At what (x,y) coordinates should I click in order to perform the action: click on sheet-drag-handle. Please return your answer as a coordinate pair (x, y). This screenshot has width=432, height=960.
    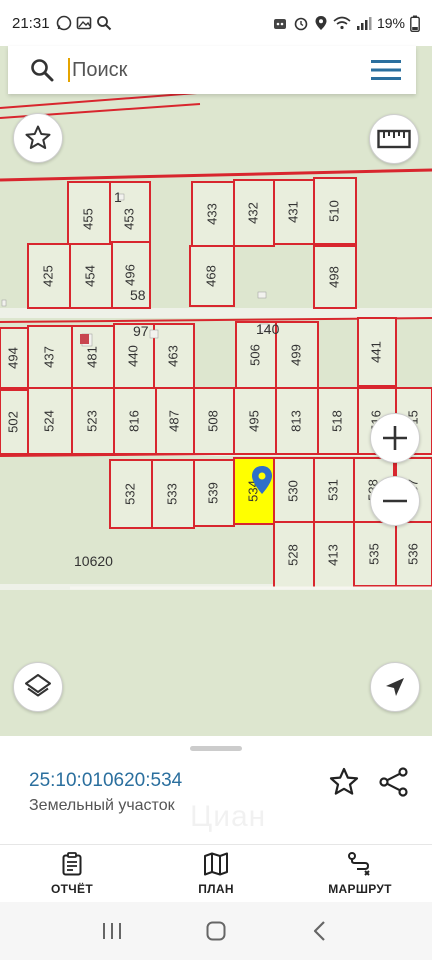
    Looking at the image, I should click on (216, 748).